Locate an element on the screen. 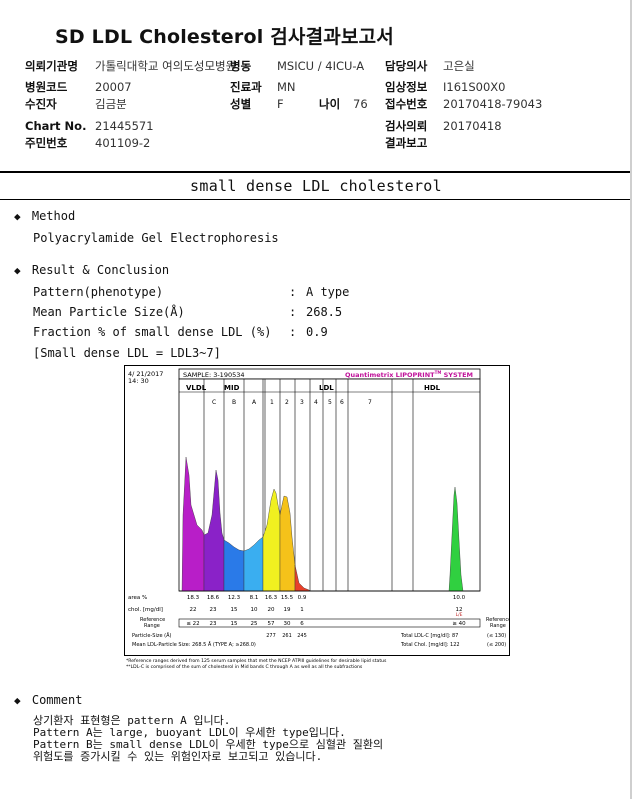  ward-field: 병동 is located at coordinates (240, 66).